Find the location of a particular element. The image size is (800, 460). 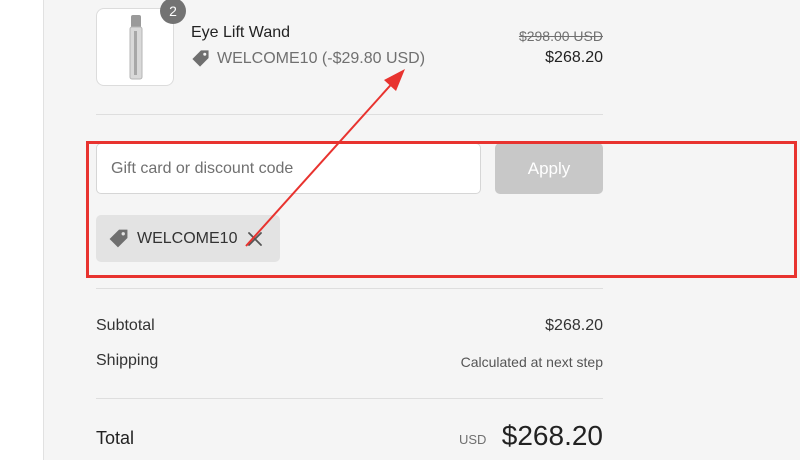

total-currency: USD is located at coordinates (473, 439).